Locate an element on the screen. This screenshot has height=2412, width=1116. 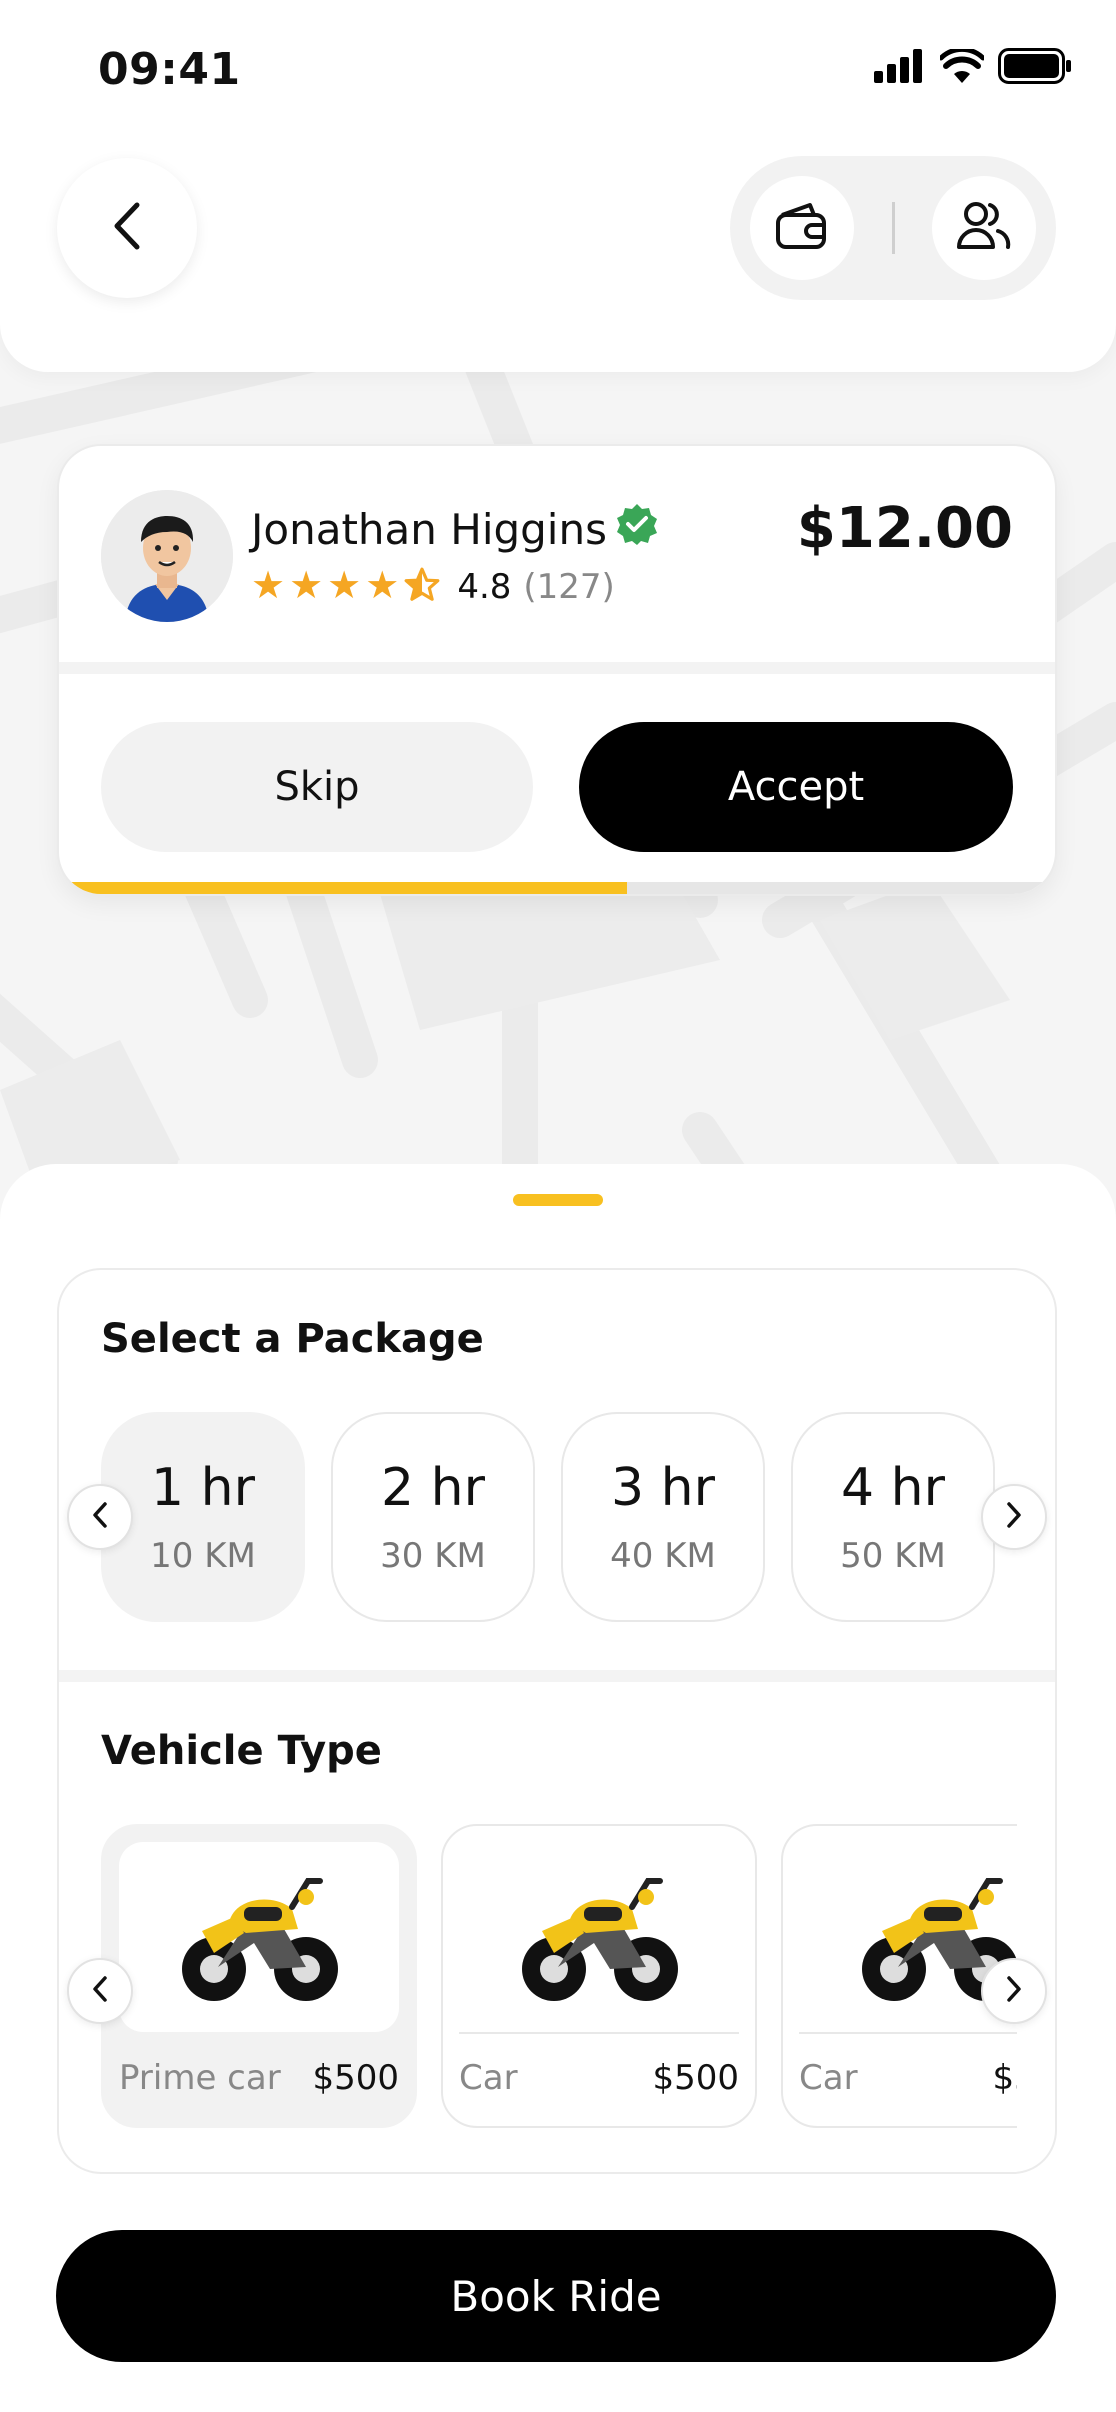
package-hours: 1 hr is located at coordinates (203, 1488).